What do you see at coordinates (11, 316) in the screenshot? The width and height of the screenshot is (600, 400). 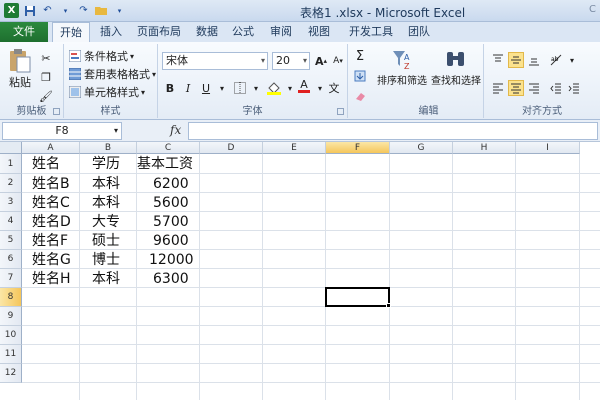 I see `row-header-9: 9` at bounding box center [11, 316].